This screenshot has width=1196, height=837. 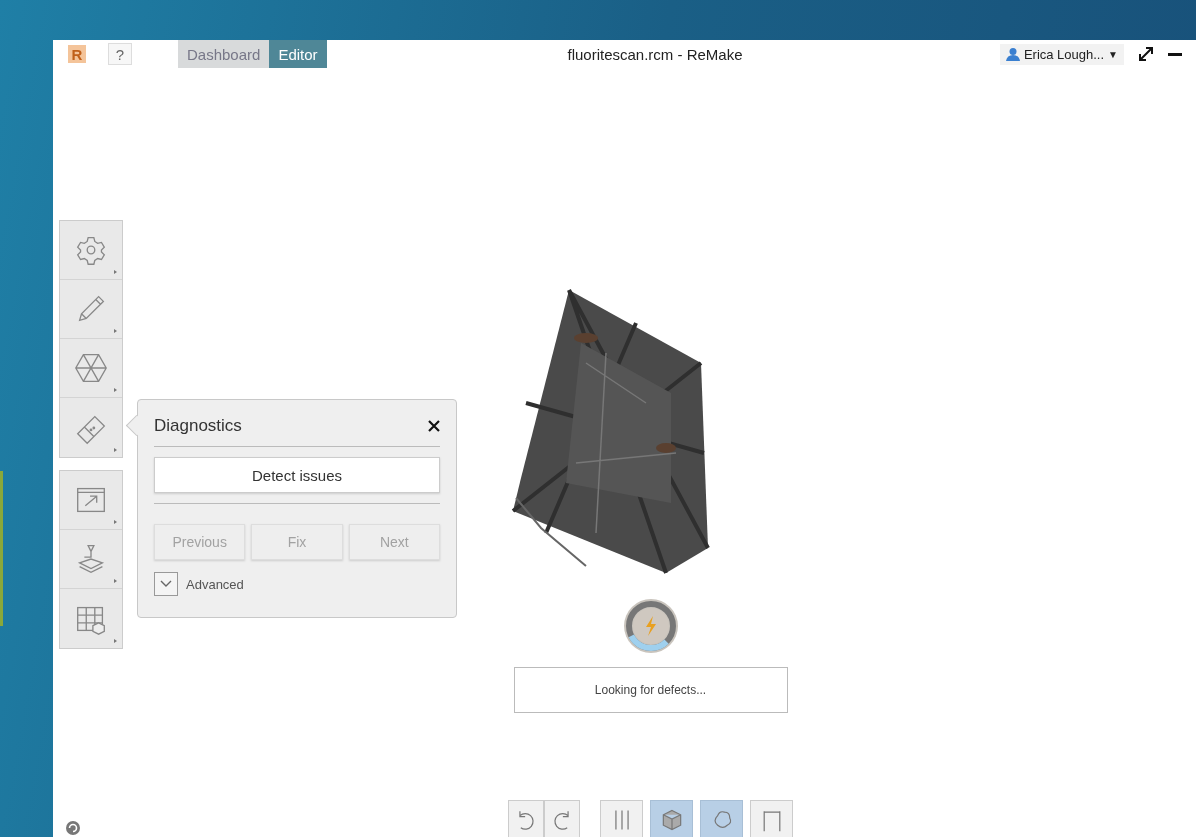 What do you see at coordinates (1175, 54) in the screenshot?
I see `minimize-icon` at bounding box center [1175, 54].